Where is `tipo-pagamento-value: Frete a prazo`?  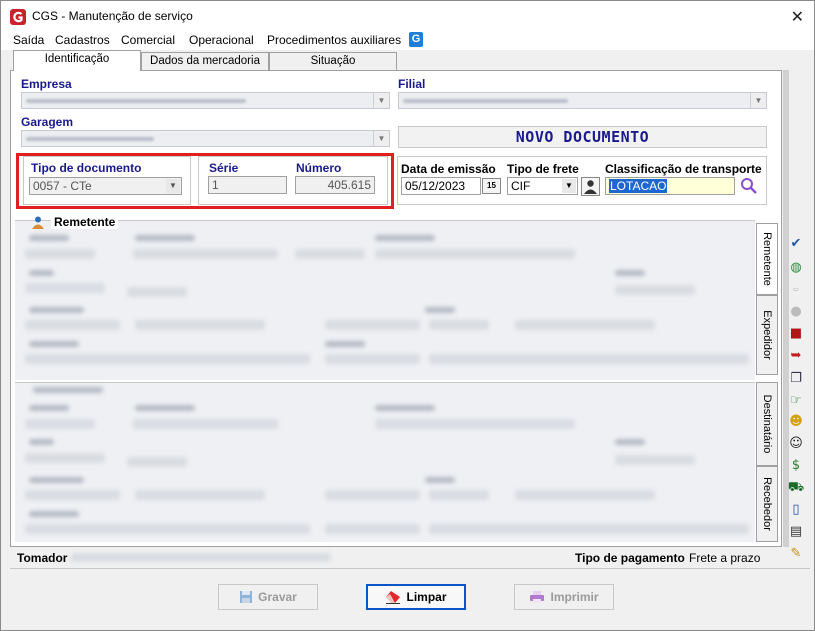 tipo-pagamento-value: Frete a prazo is located at coordinates (725, 558).